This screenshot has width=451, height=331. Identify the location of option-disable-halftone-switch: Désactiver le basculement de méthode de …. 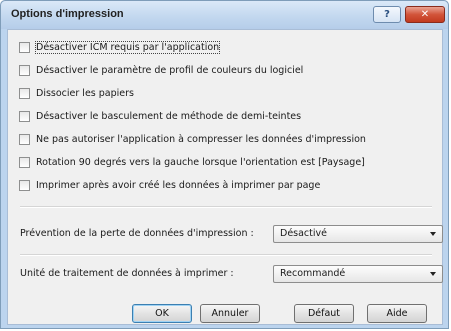
(160, 116).